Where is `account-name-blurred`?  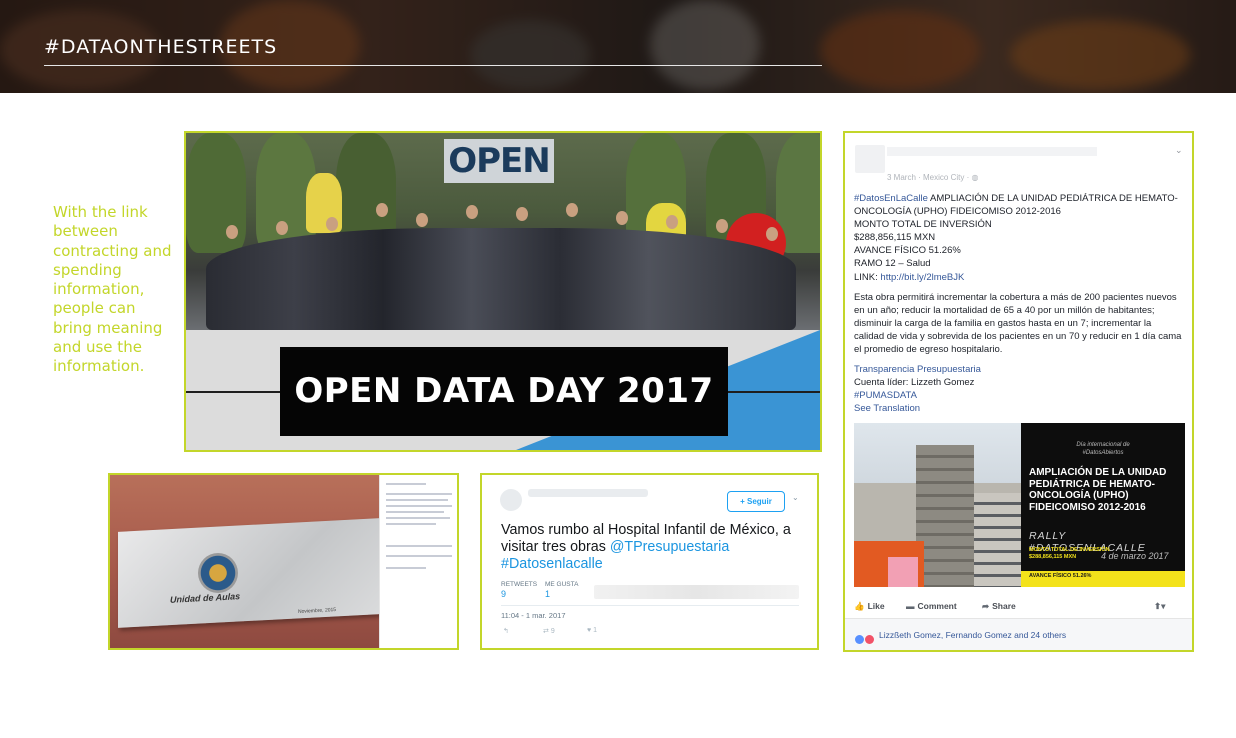
account-name-blurred is located at coordinates (588, 493).